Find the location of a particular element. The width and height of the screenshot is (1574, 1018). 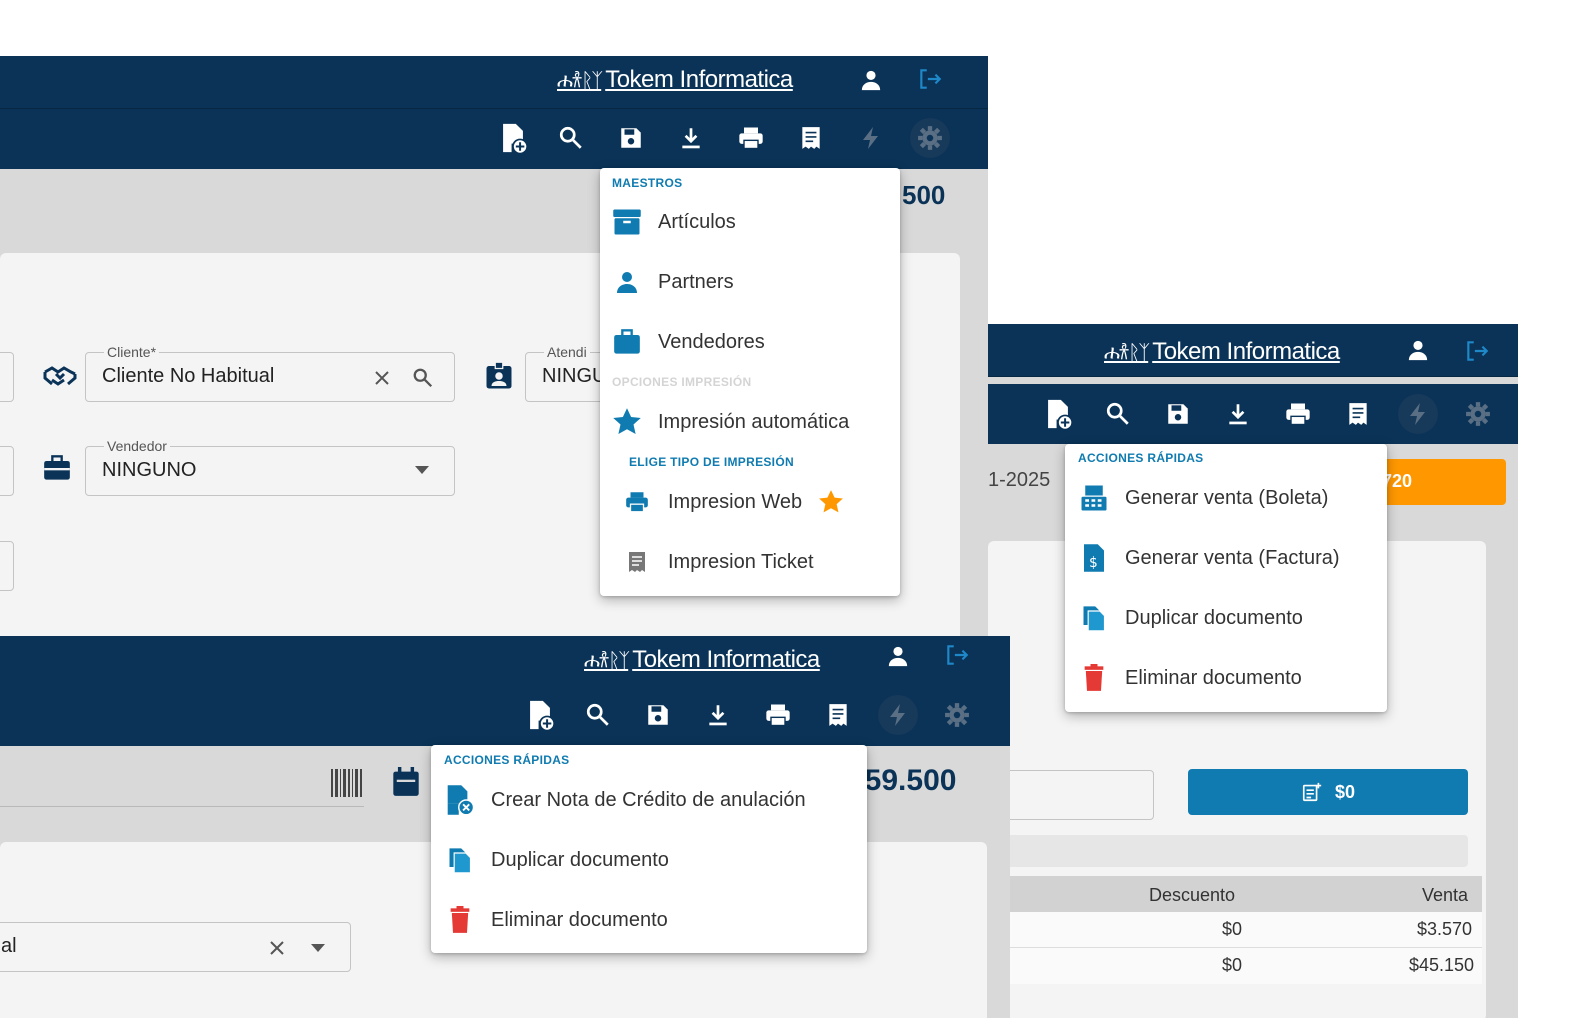

document-total: 500 is located at coordinates (924, 195).